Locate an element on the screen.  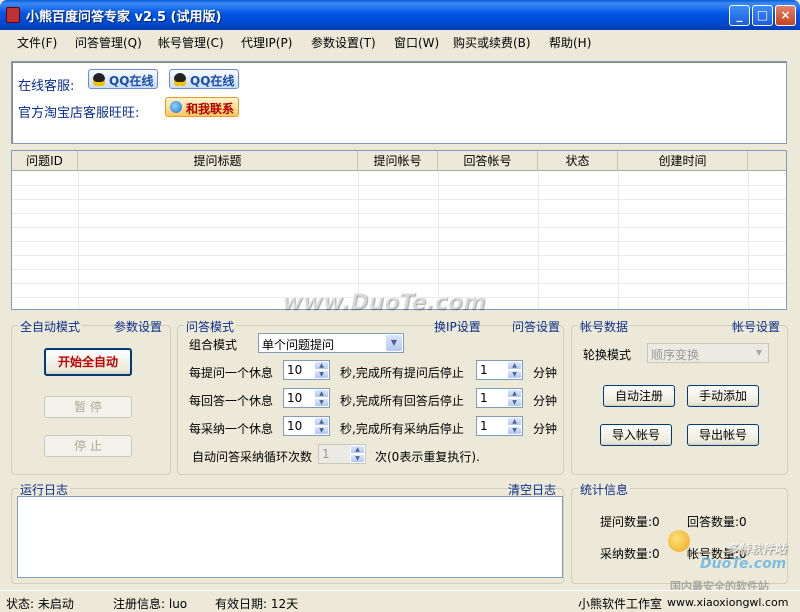
adopt-stop-label: 秒,完成所有采纳后停止 is located at coordinates (402, 429).